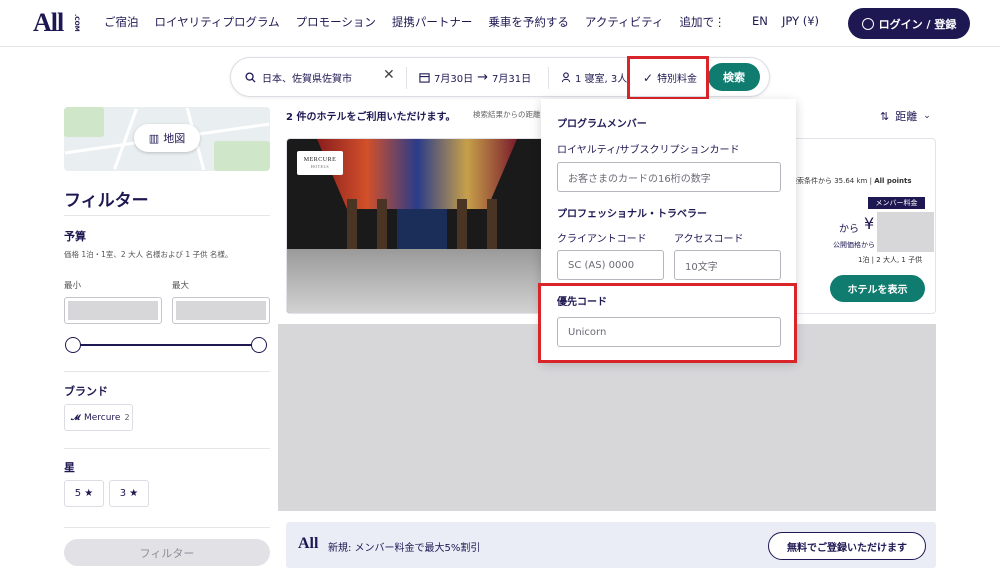  Describe the element at coordinates (624, 22) in the screenshot. I see `nav-activities: アクティビティ` at that location.